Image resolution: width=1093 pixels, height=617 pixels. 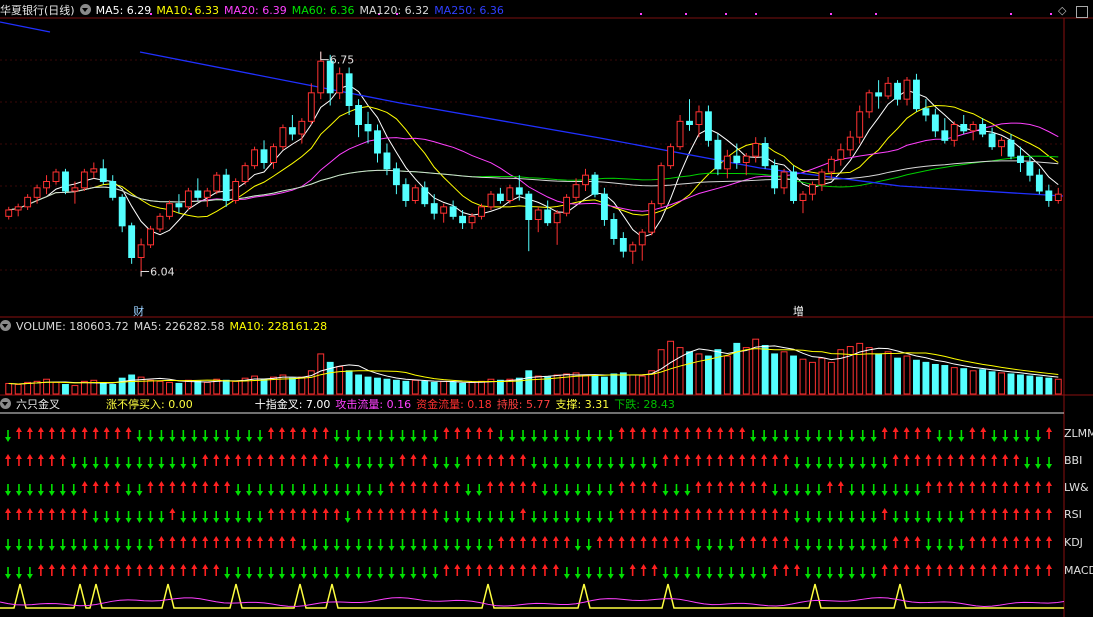 What do you see at coordinates (37, 10) in the screenshot?
I see `title: 华夏银行(日线)` at bounding box center [37, 10].